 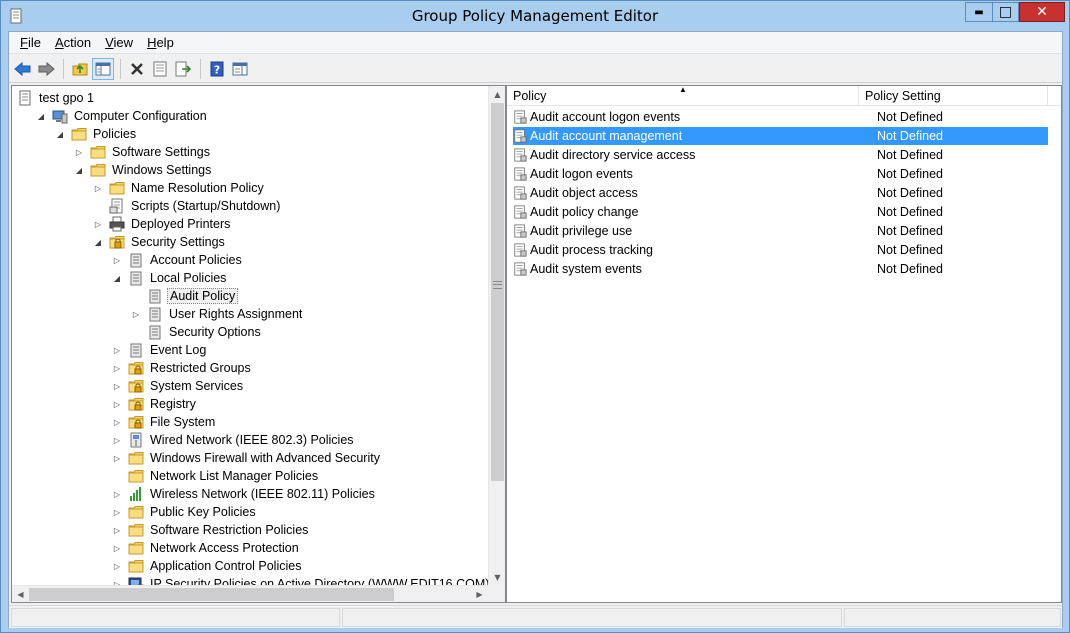 What do you see at coordinates (497, 577) in the screenshot?
I see `scroll-down-arrow-icon: ▼` at bounding box center [497, 577].